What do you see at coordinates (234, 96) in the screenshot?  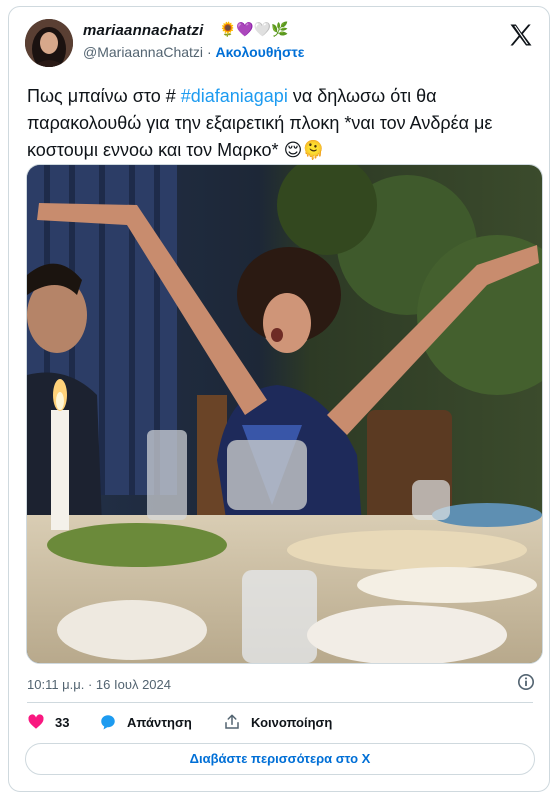 I see `hashtag-link: #diafaniagapi` at bounding box center [234, 96].